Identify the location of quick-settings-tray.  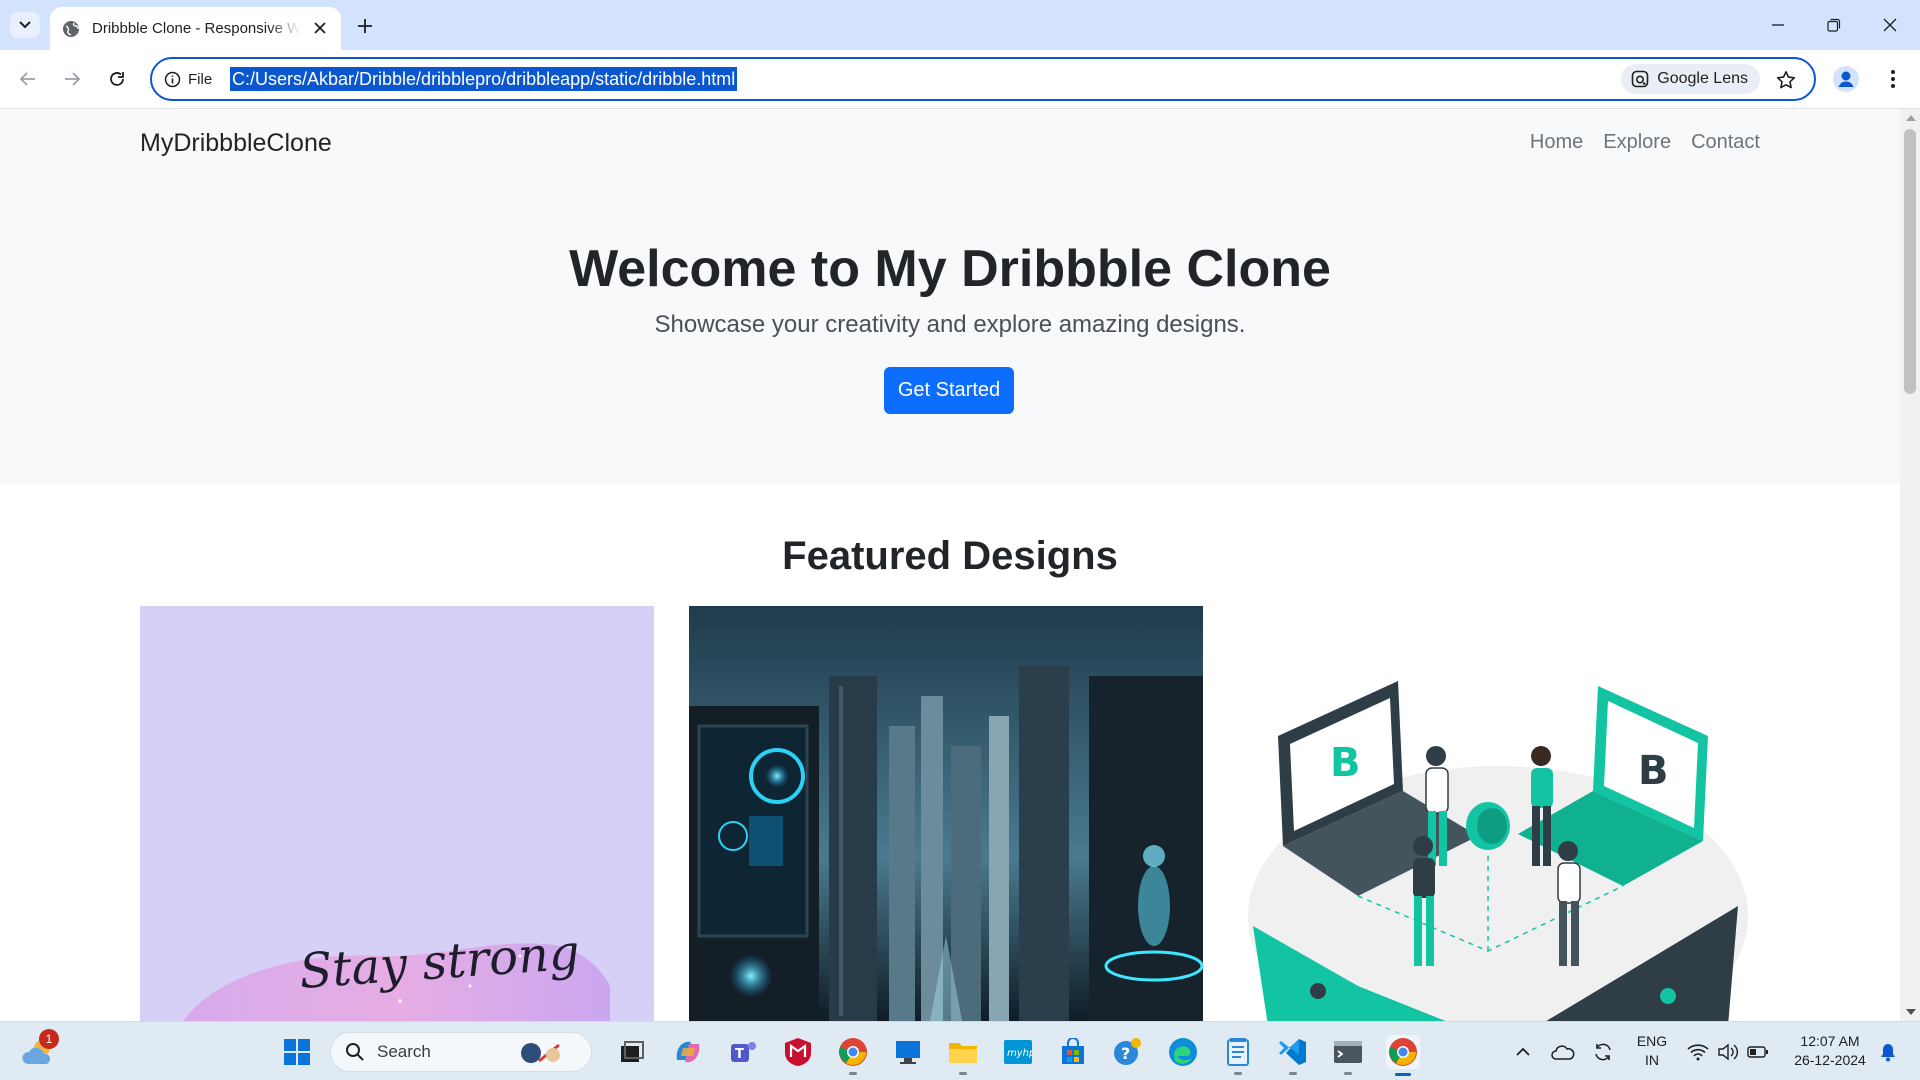
(1728, 1052).